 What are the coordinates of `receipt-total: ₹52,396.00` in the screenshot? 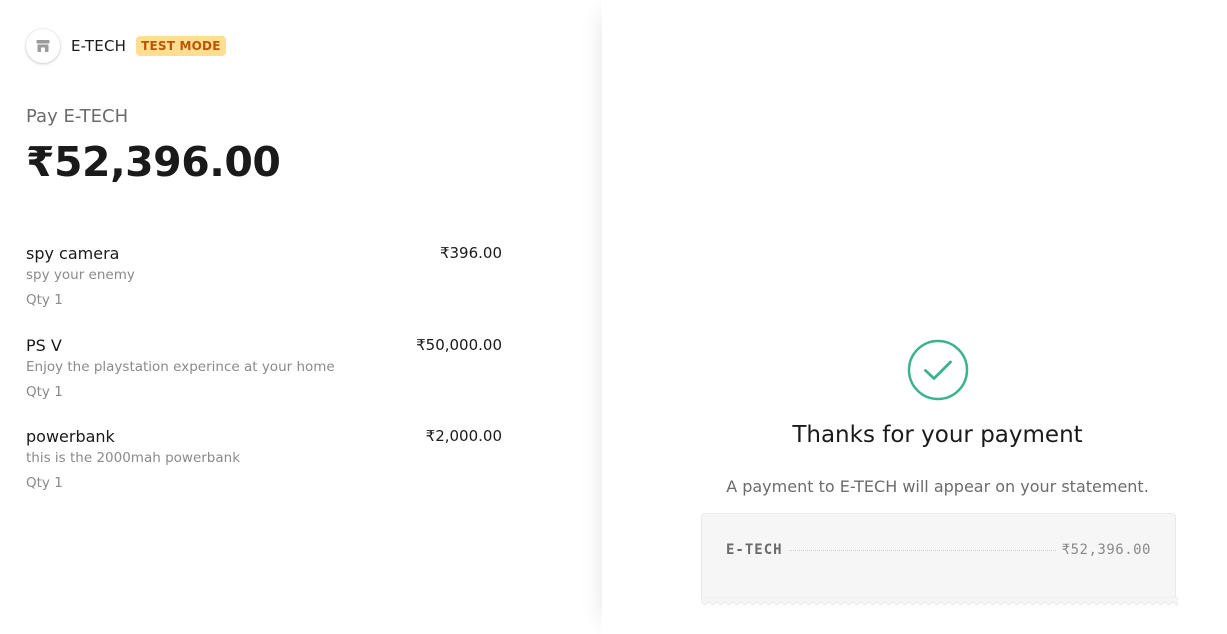 It's located at (1106, 550).